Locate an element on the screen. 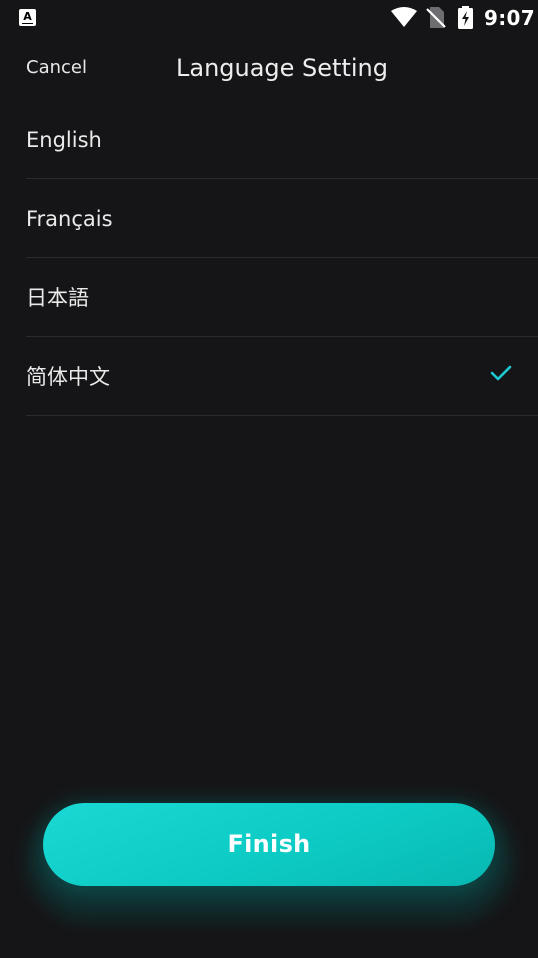 The image size is (538, 958). no-sim-icon is located at coordinates (436, 17).